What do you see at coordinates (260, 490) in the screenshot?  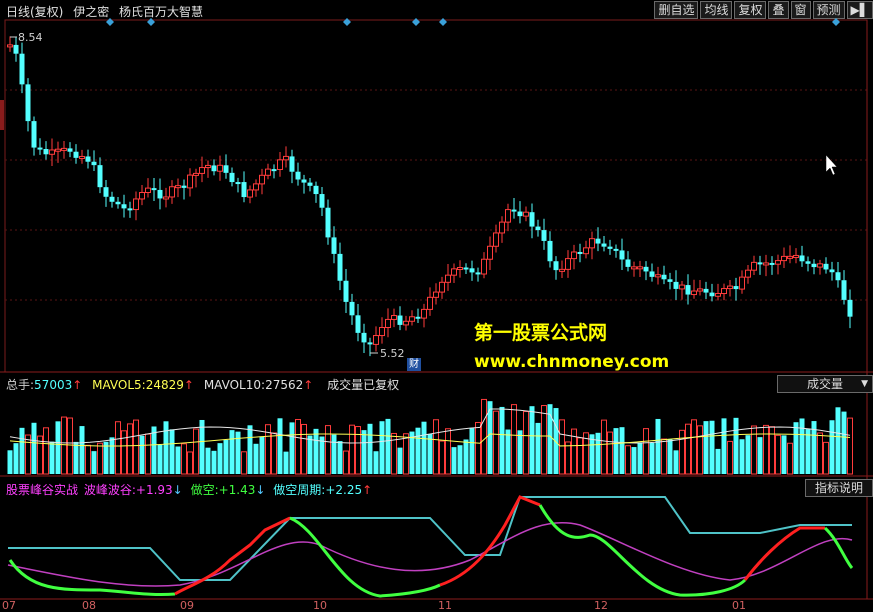 I see `down-arrow-icon: ↓` at bounding box center [260, 490].